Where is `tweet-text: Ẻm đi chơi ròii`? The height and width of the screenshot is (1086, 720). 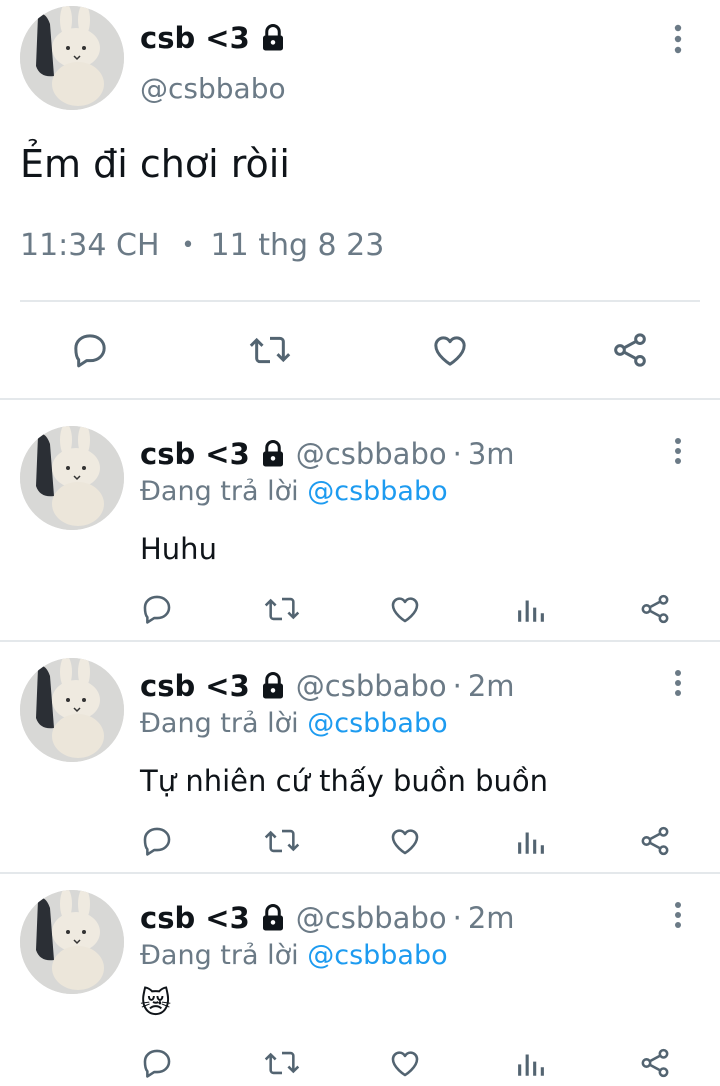
tweet-text: Ẻm đi chơi ròii is located at coordinates (155, 164).